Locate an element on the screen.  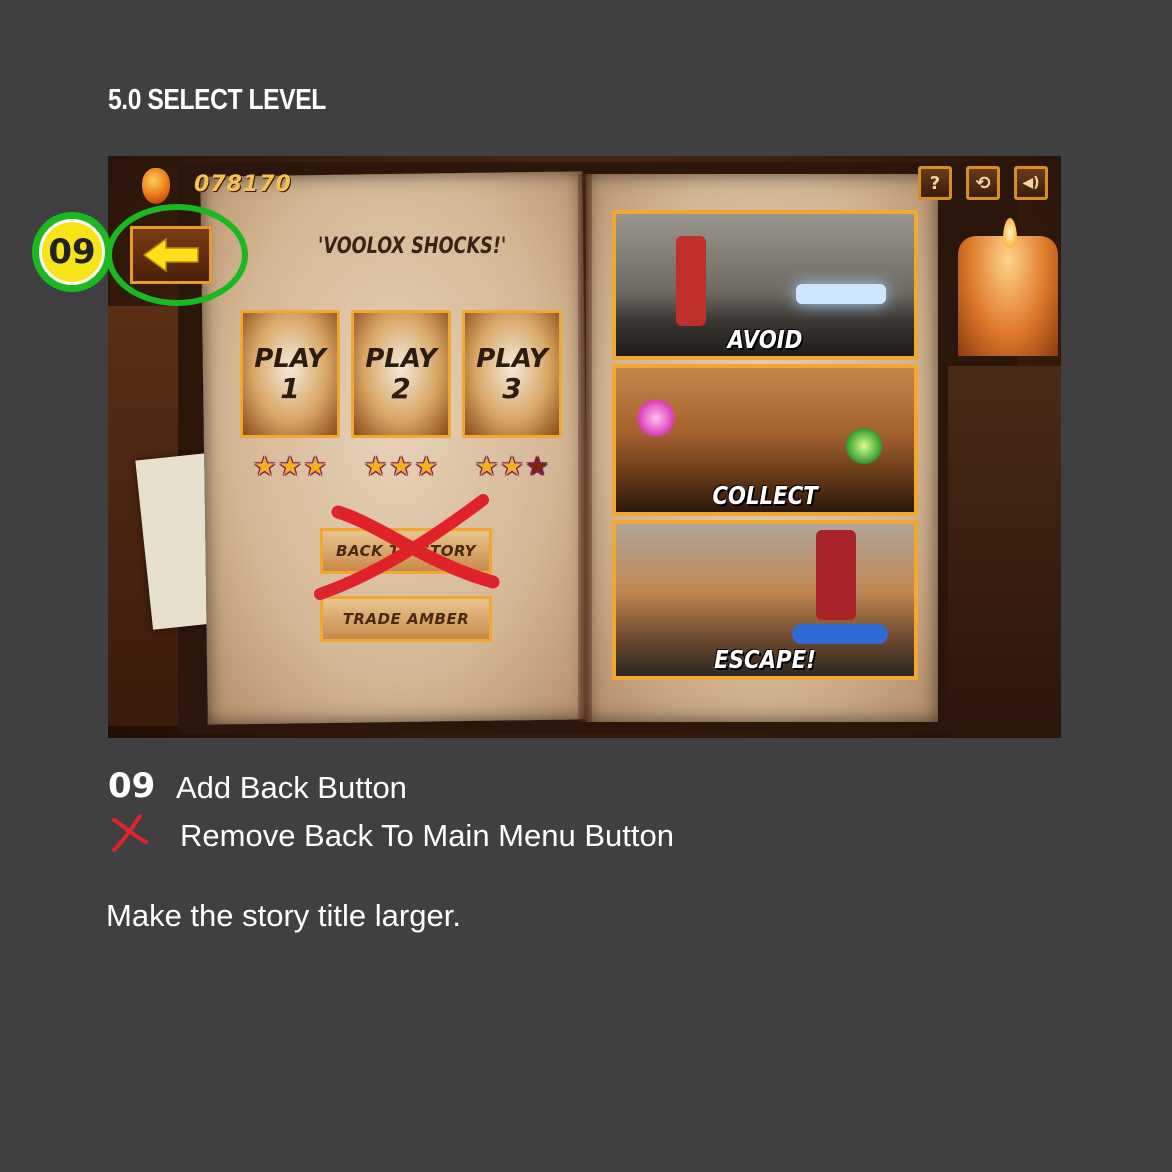
play-level-2-button: PLAY 2 is located at coordinates (401, 374).